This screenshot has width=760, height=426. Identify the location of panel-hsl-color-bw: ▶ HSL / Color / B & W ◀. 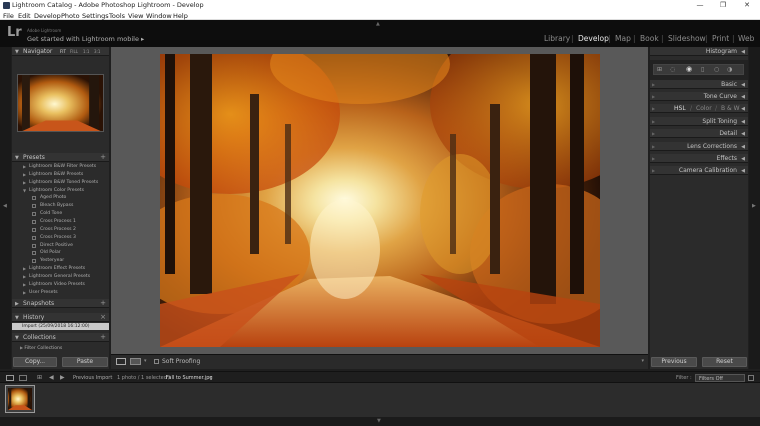
(699, 108).